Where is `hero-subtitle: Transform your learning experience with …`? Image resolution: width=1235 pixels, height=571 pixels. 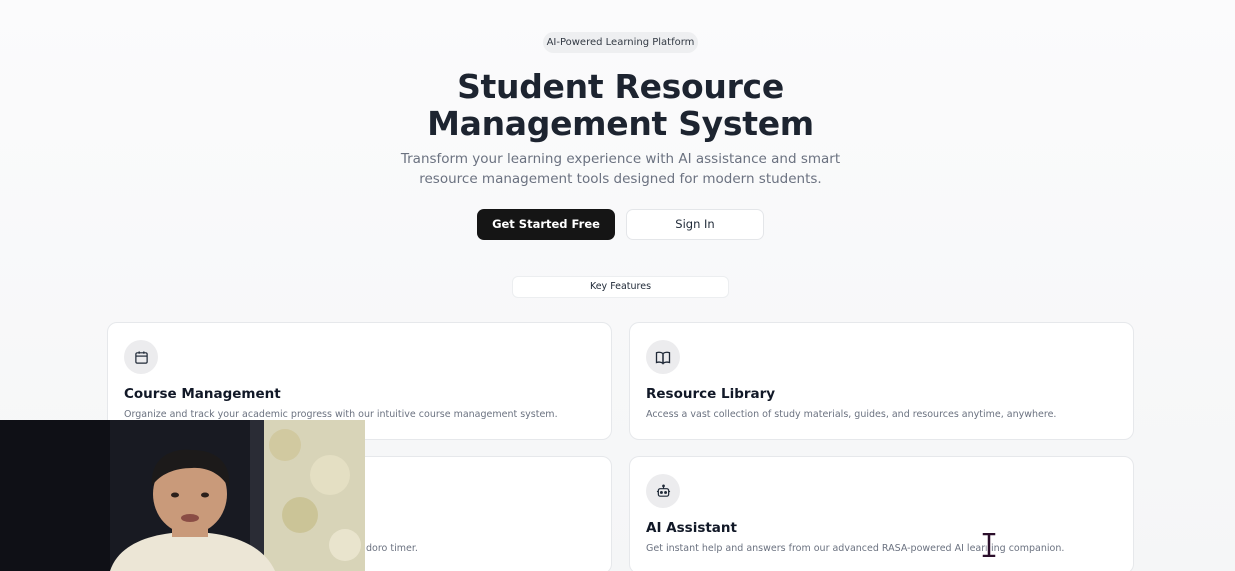
hero-subtitle: Transform your learning experience with … is located at coordinates (617, 169).